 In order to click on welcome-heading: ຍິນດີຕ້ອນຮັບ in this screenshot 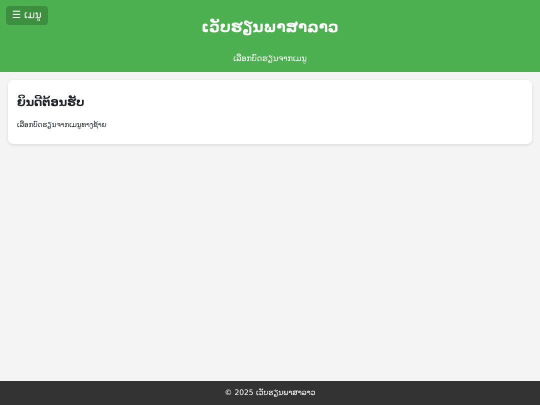, I will do `click(51, 103)`.